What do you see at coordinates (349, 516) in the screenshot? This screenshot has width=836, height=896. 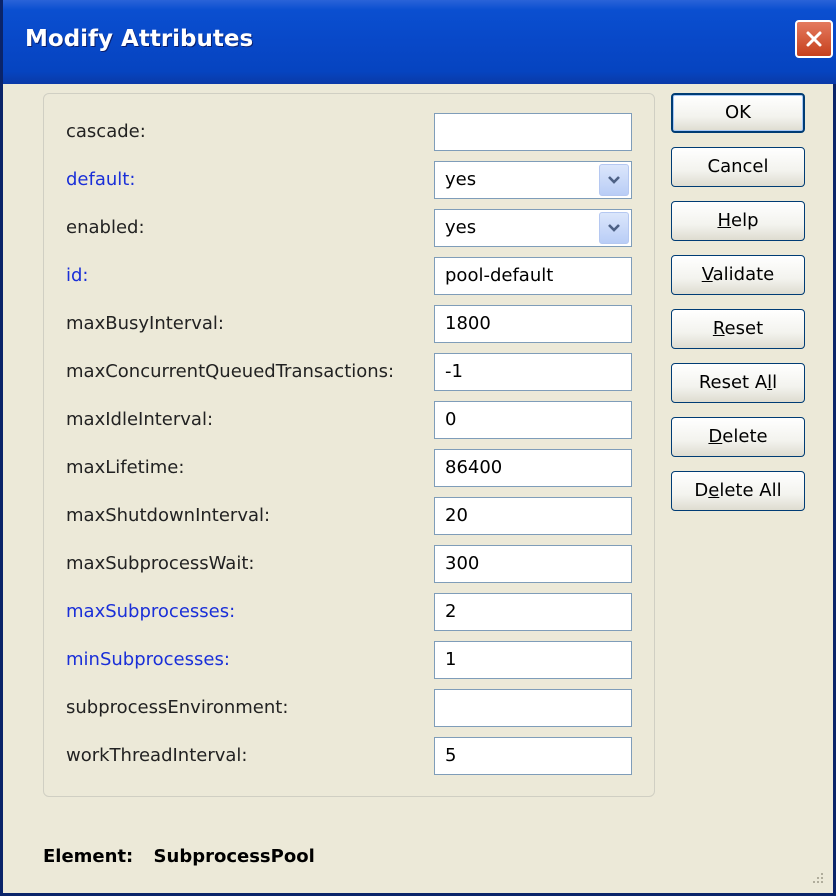 I see `attribute-row: maxShutdownInterval: 20` at bounding box center [349, 516].